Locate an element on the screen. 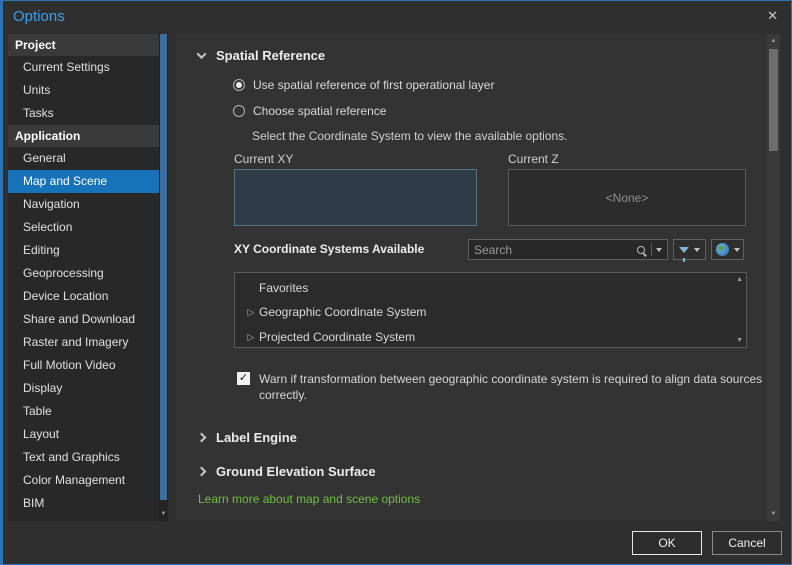 The width and height of the screenshot is (792, 565). search-icon is located at coordinates (641, 249).